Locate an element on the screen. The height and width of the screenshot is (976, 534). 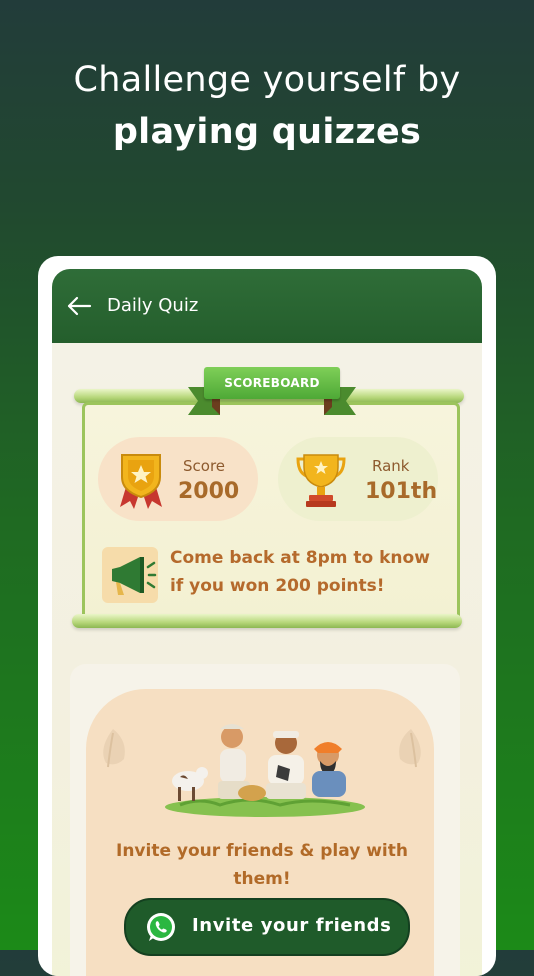
leaf-icon-right is located at coordinates (410, 748).